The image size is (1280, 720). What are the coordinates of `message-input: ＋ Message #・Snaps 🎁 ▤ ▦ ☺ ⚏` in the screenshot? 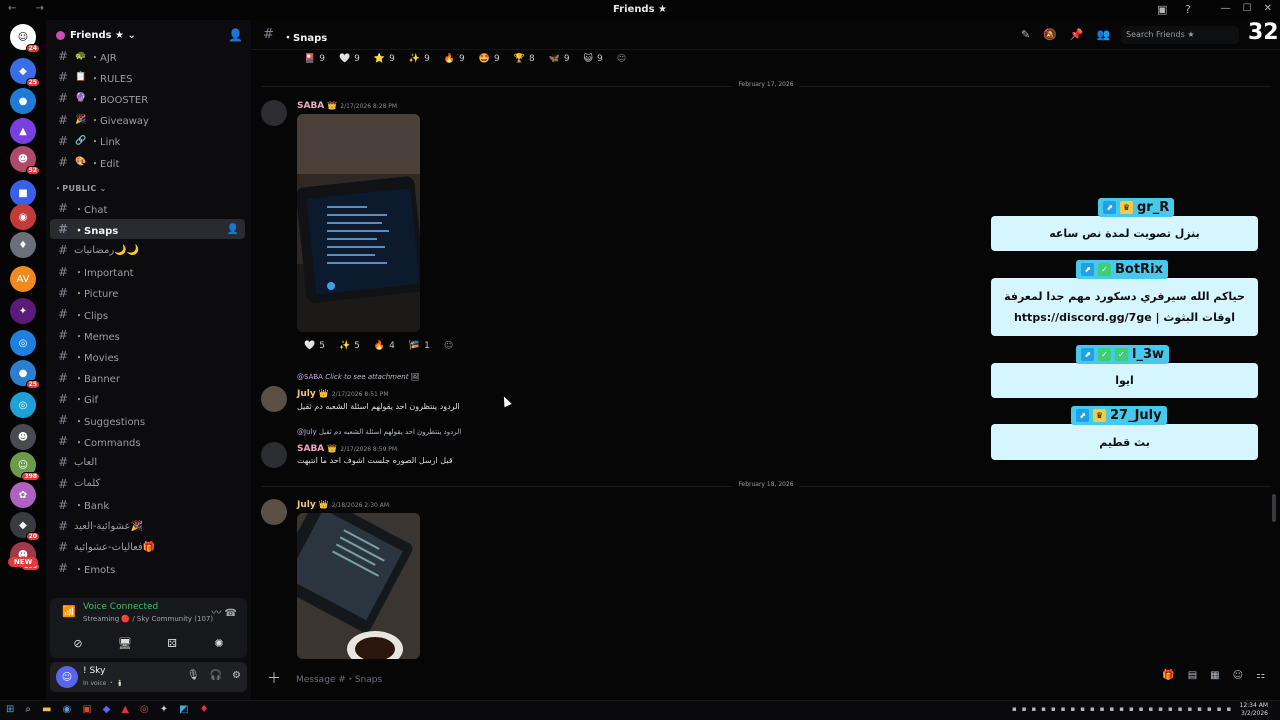 It's located at (766, 677).